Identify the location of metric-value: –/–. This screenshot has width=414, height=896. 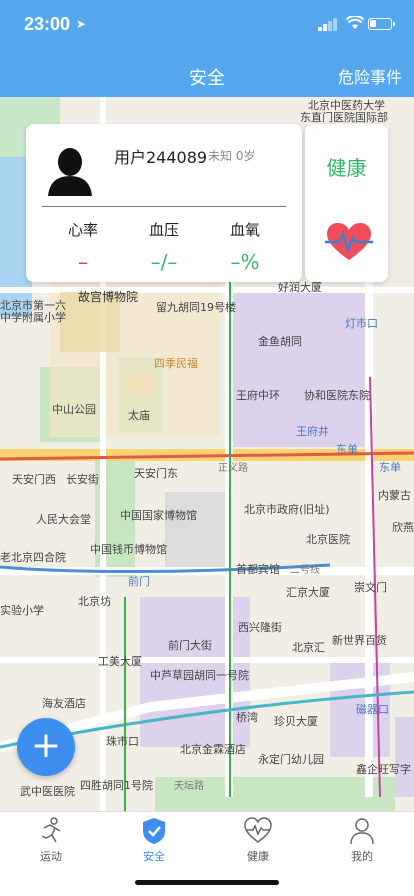
(164, 262).